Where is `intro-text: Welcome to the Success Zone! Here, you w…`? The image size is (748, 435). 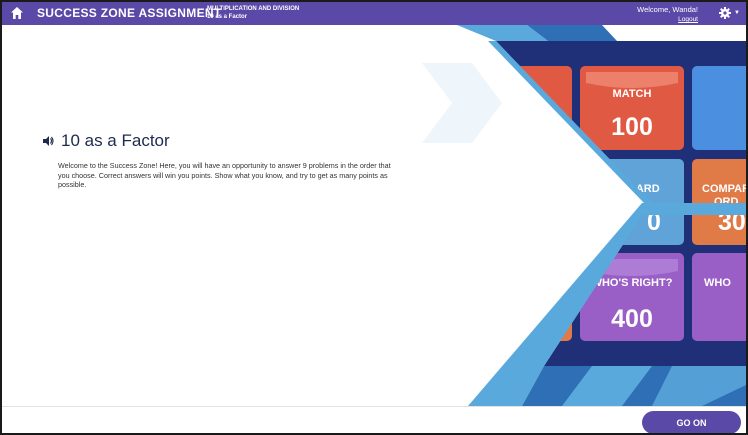
intro-text: Welcome to the Success Zone! Here, you w… is located at coordinates (224, 175).